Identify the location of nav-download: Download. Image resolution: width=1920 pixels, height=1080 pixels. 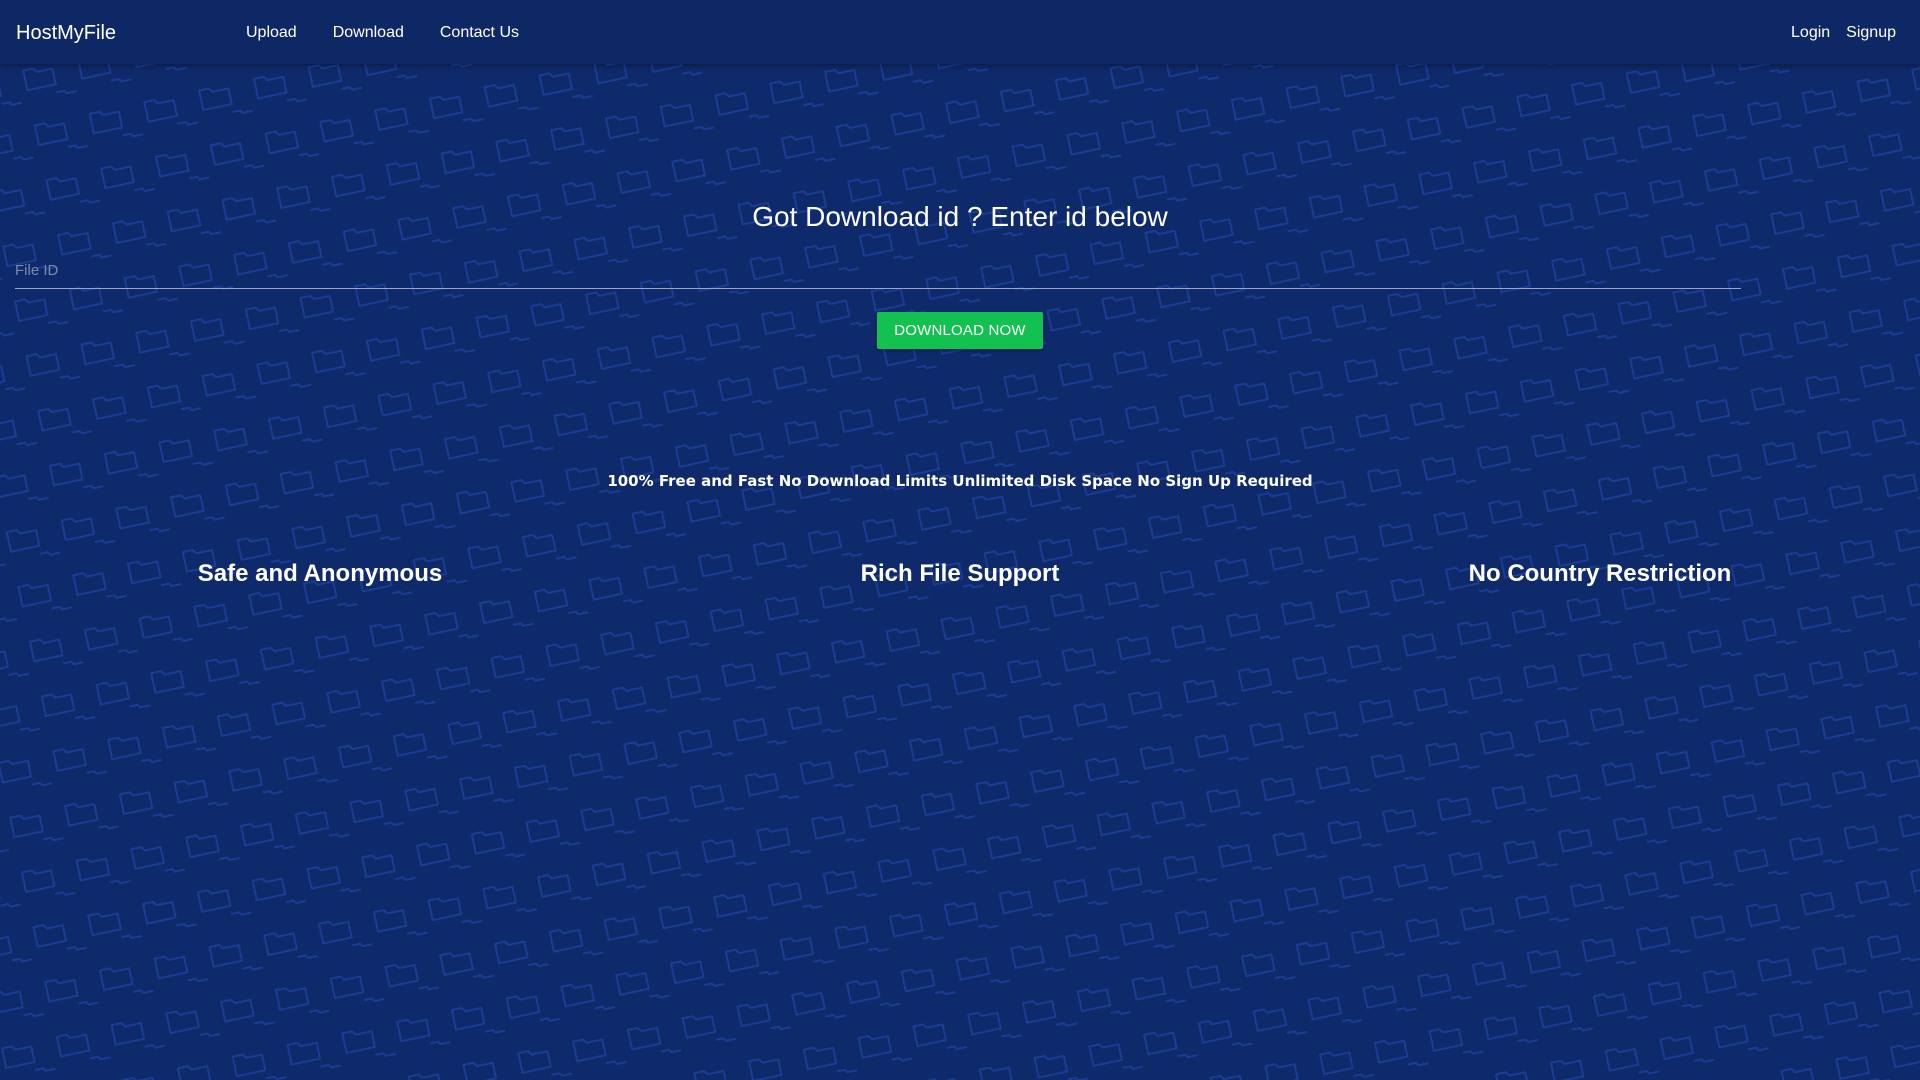
(368, 33).